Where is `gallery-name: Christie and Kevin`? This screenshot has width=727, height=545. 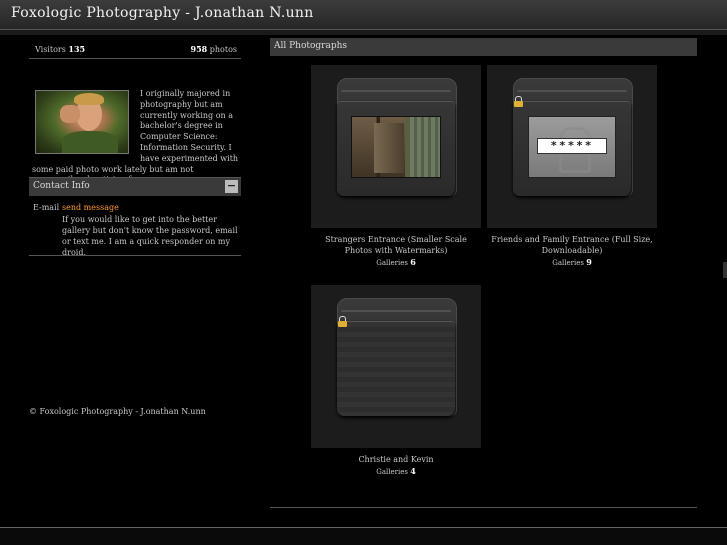 gallery-name: Christie and Kevin is located at coordinates (396, 459).